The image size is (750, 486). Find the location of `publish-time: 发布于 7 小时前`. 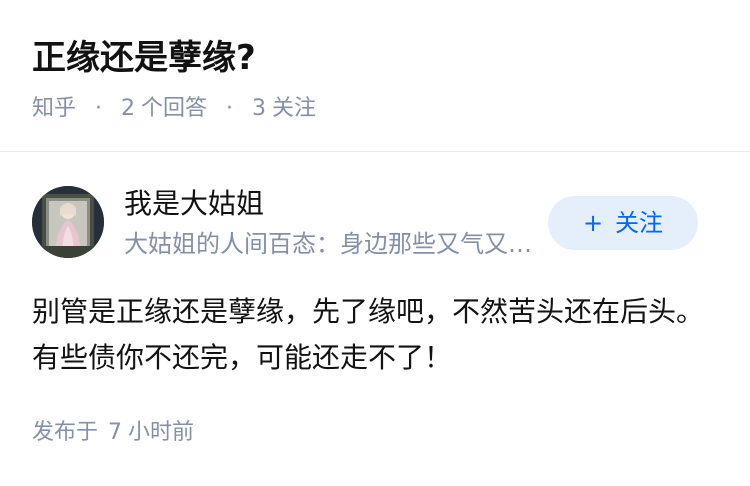

publish-time: 发布于 7 小时前 is located at coordinates (113, 433).